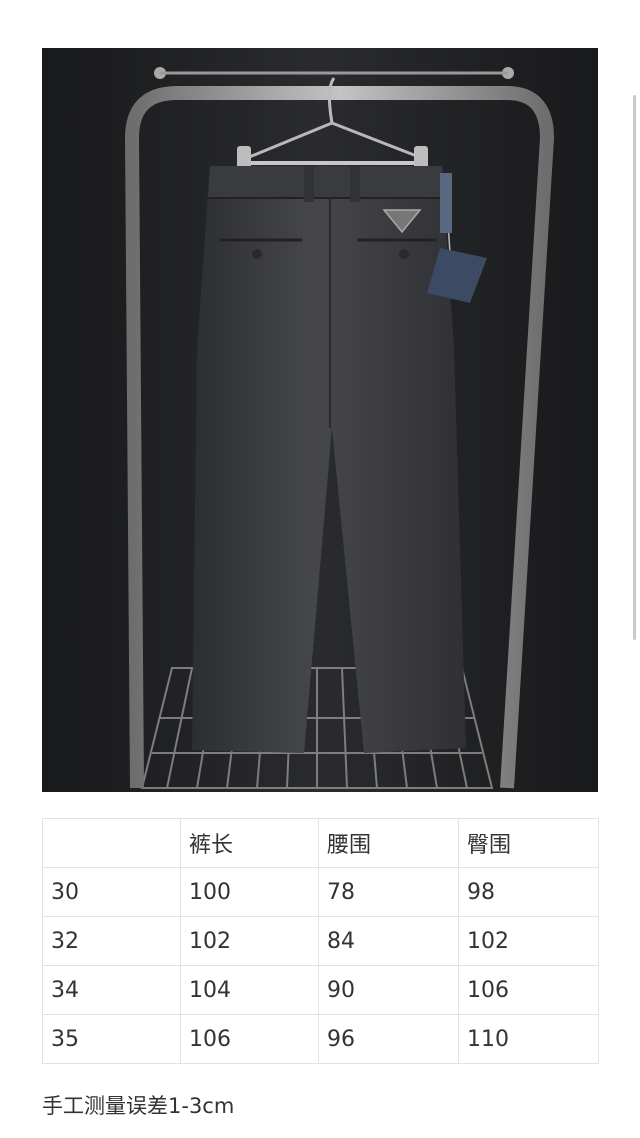 This screenshot has height=1138, width=640. I want to click on table-cell: 104, so click(249, 990).